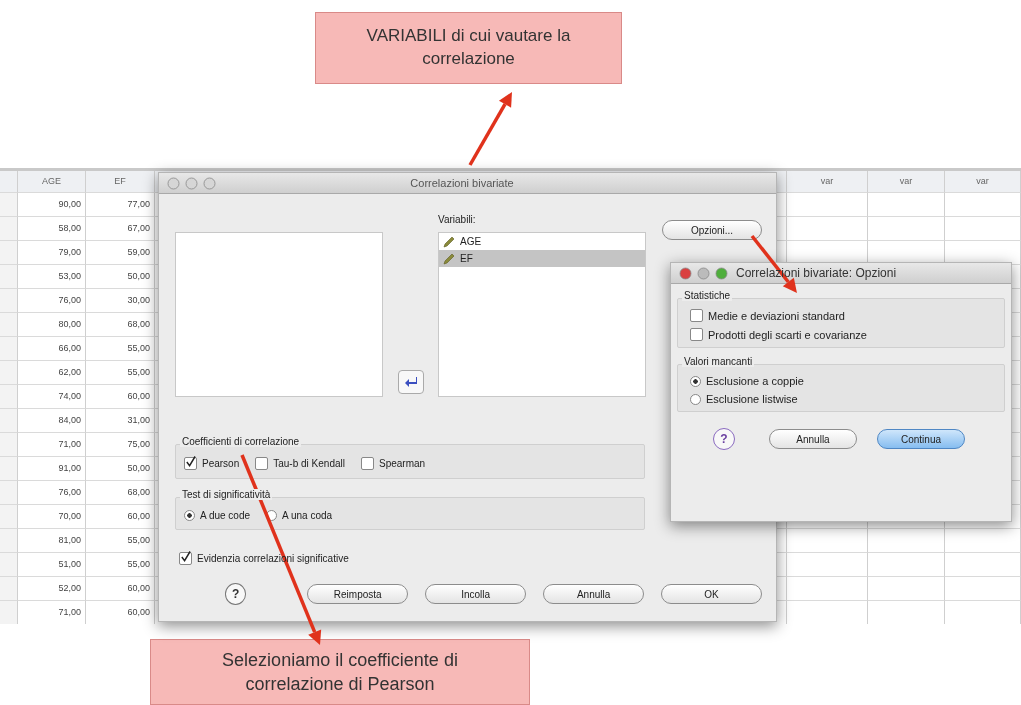 This screenshot has height=705, width=1021. What do you see at coordinates (52, 372) in the screenshot?
I see `table-cell: 62,00` at bounding box center [52, 372].